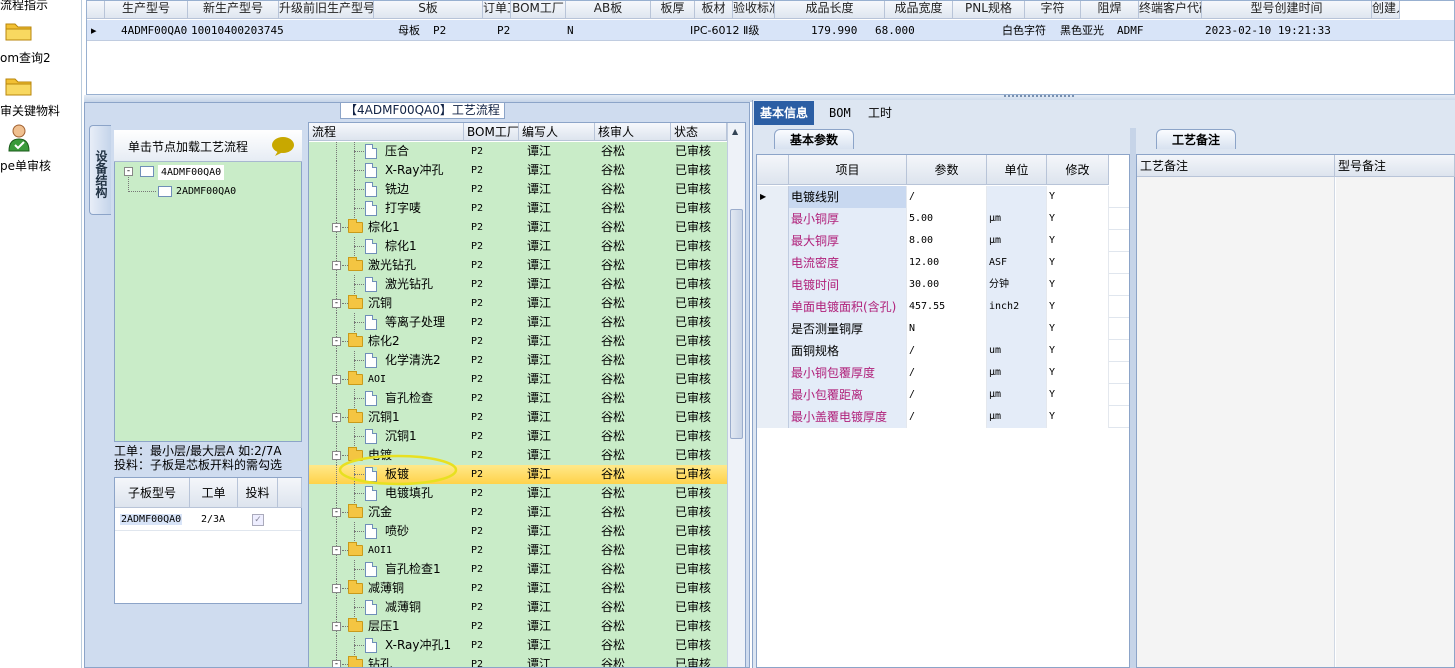 The image size is (1455, 668). What do you see at coordinates (518, 436) in the screenshot?
I see `flow-row: 沉铜1 P2 谭江 谷松 已审核` at bounding box center [518, 436].